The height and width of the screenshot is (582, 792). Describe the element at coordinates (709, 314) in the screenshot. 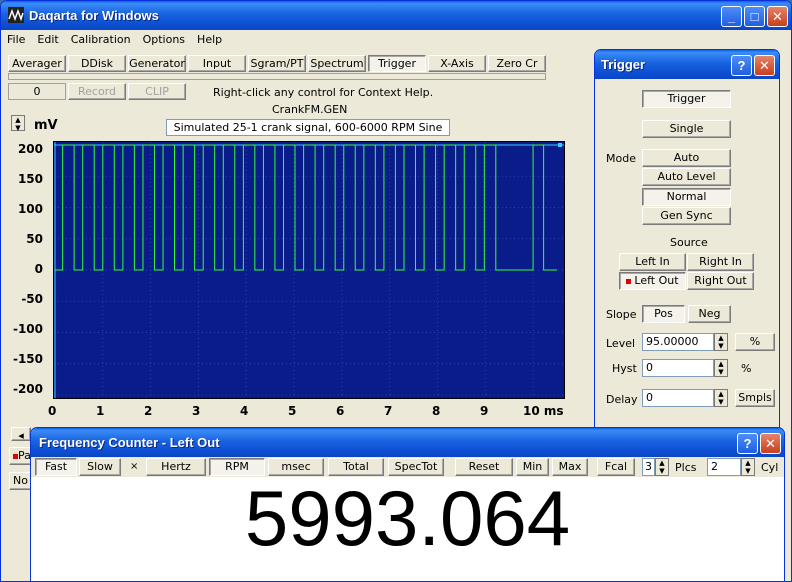

I see `slope-neg-button: Neg` at that location.